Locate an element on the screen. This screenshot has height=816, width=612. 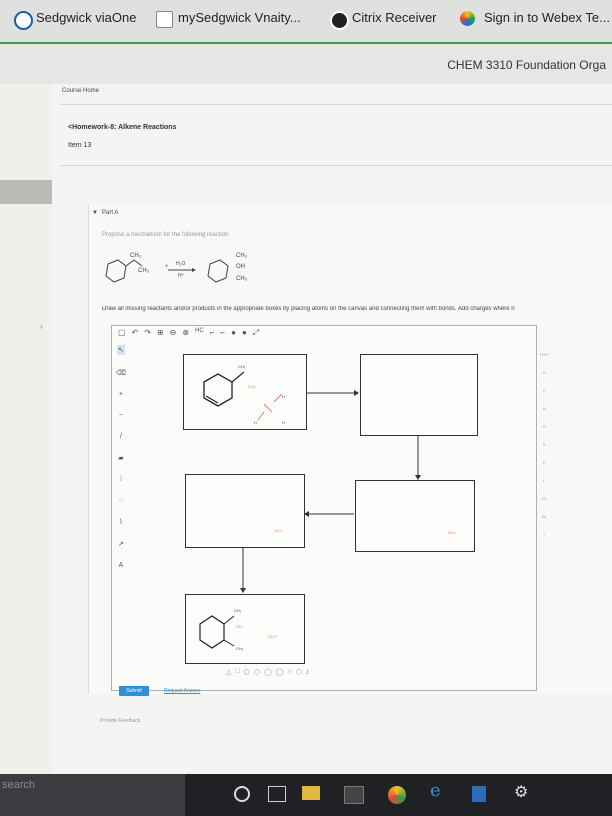
box5-ch3-label: CH₃ is located at coordinates (238, 610).